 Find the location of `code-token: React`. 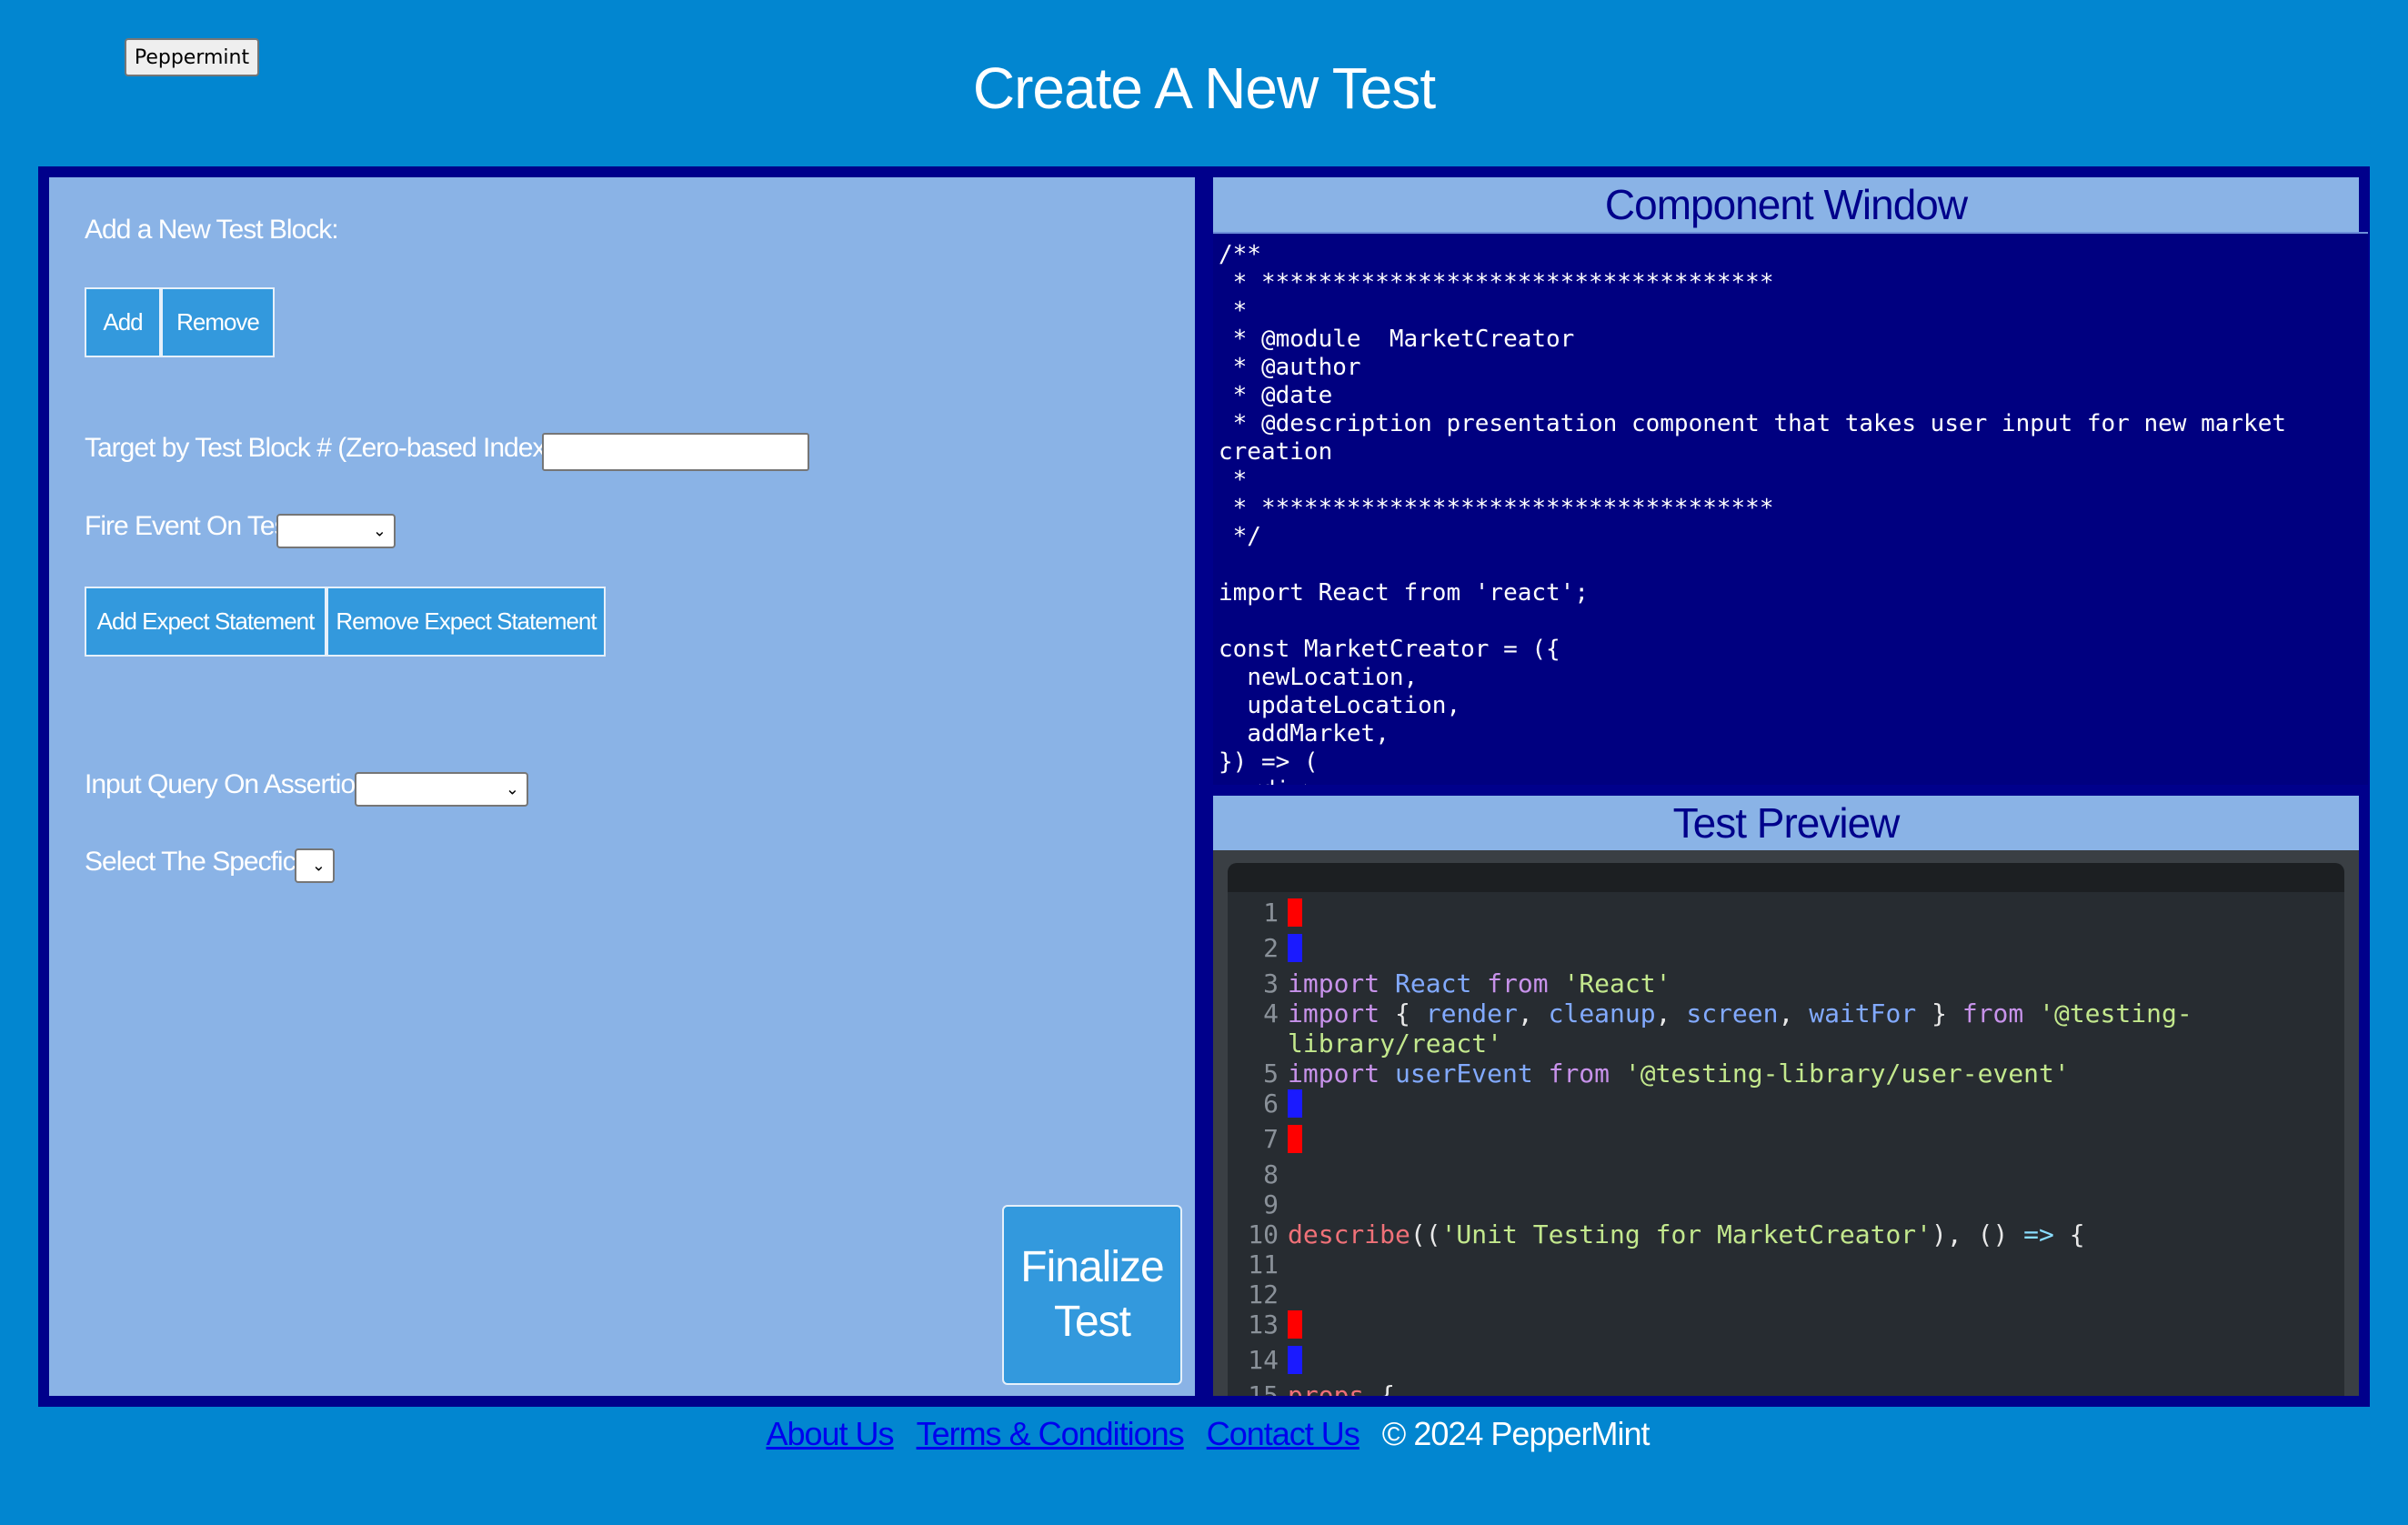

code-token: React is located at coordinates (1441, 983).